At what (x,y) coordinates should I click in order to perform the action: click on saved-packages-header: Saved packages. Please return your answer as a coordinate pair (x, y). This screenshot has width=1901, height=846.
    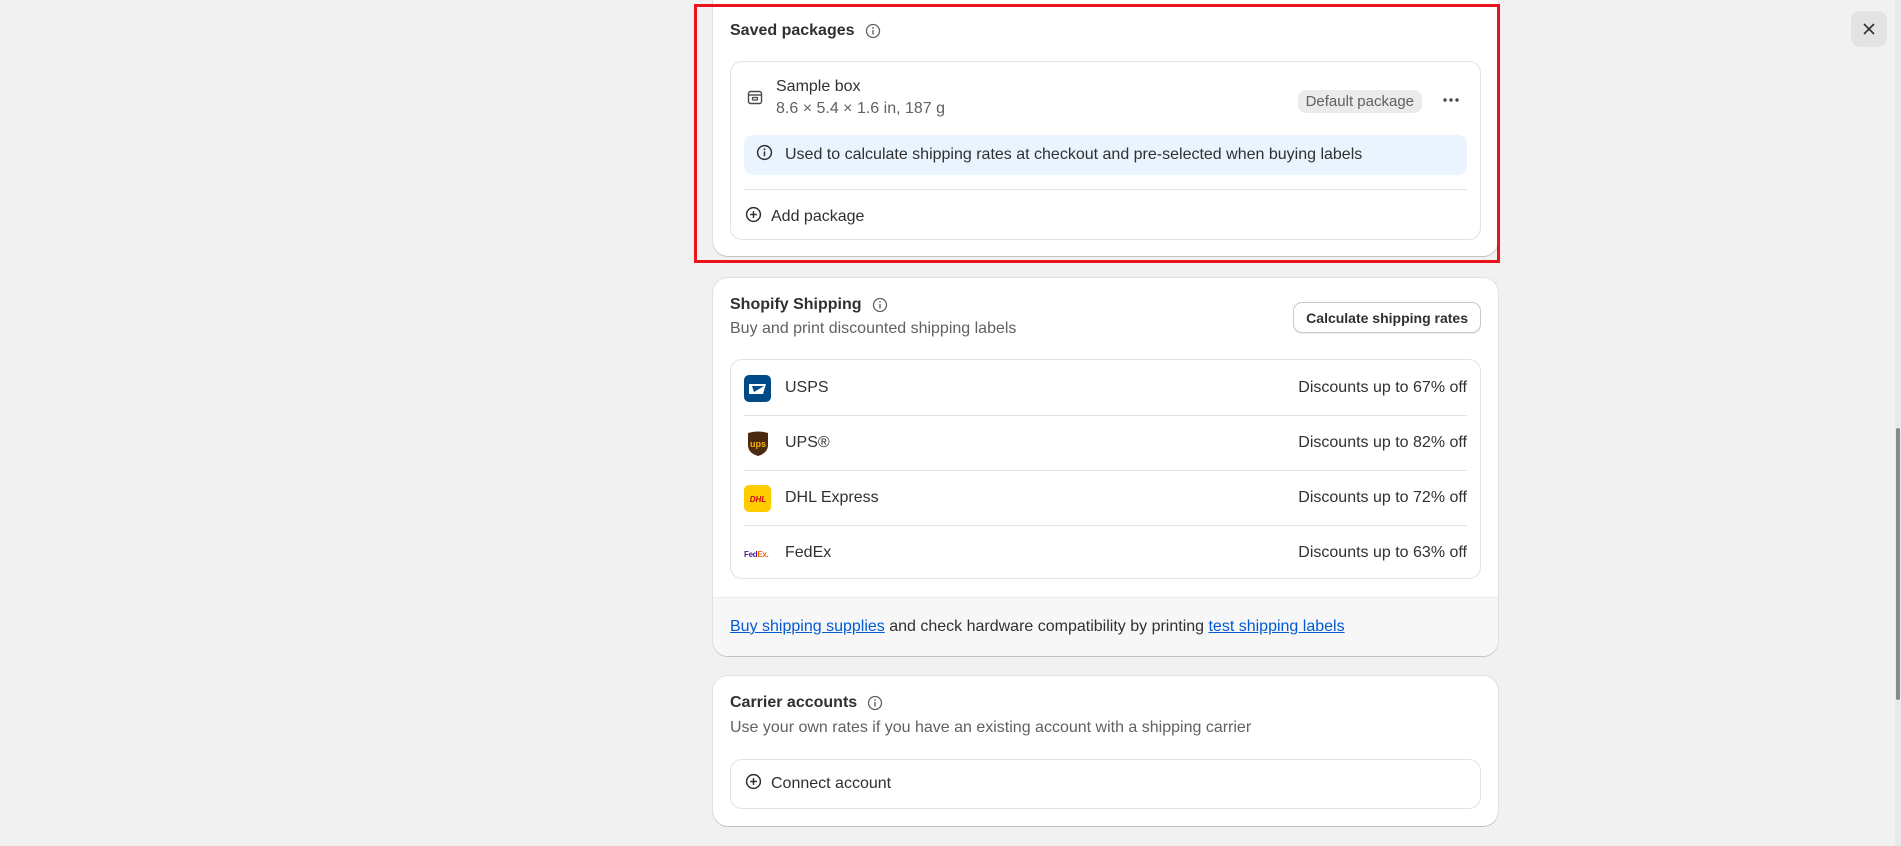
    Looking at the image, I should click on (805, 31).